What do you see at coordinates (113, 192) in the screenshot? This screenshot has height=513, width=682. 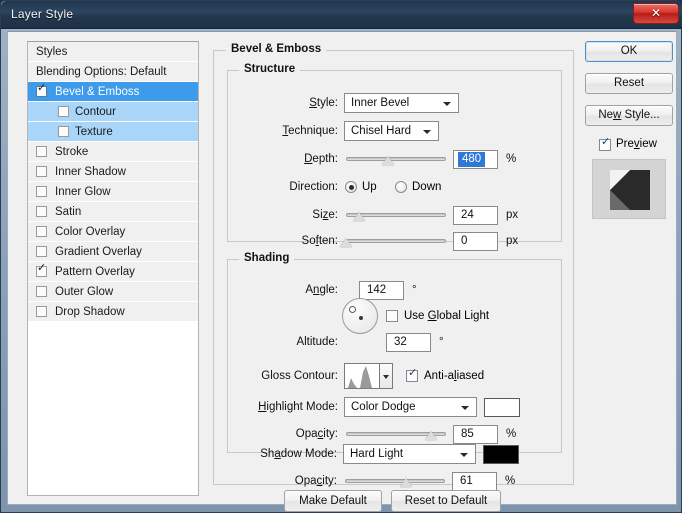 I see `sidebar-item-inner-glow: Inner Glow` at bounding box center [113, 192].